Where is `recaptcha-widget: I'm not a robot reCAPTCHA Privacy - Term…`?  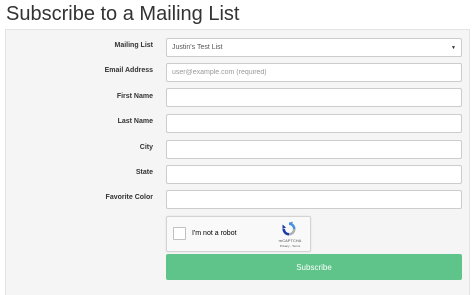
recaptcha-widget: I'm not a robot reCAPTCHA Privacy - Term… is located at coordinates (238, 234).